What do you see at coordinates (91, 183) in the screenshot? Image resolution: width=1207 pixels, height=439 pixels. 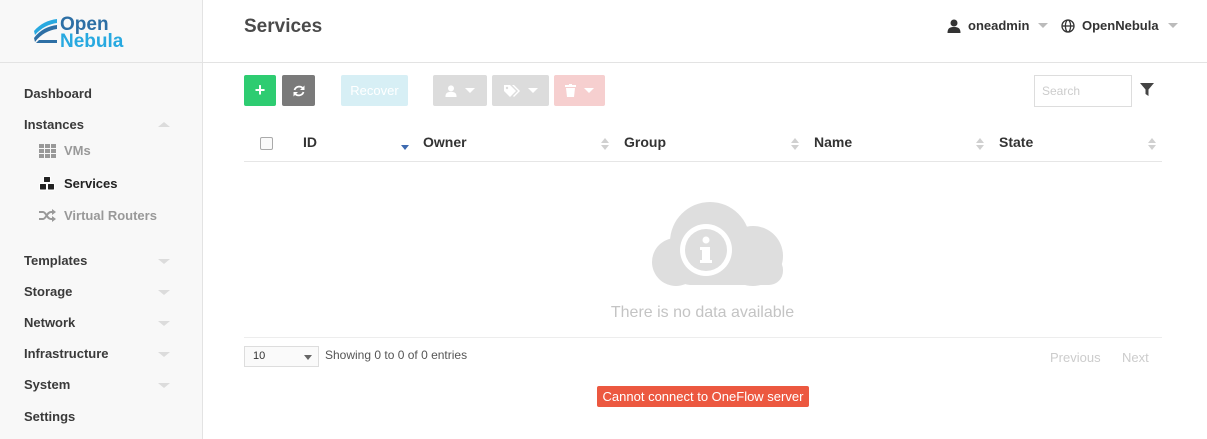 I see `sidebar-item-label: Services` at bounding box center [91, 183].